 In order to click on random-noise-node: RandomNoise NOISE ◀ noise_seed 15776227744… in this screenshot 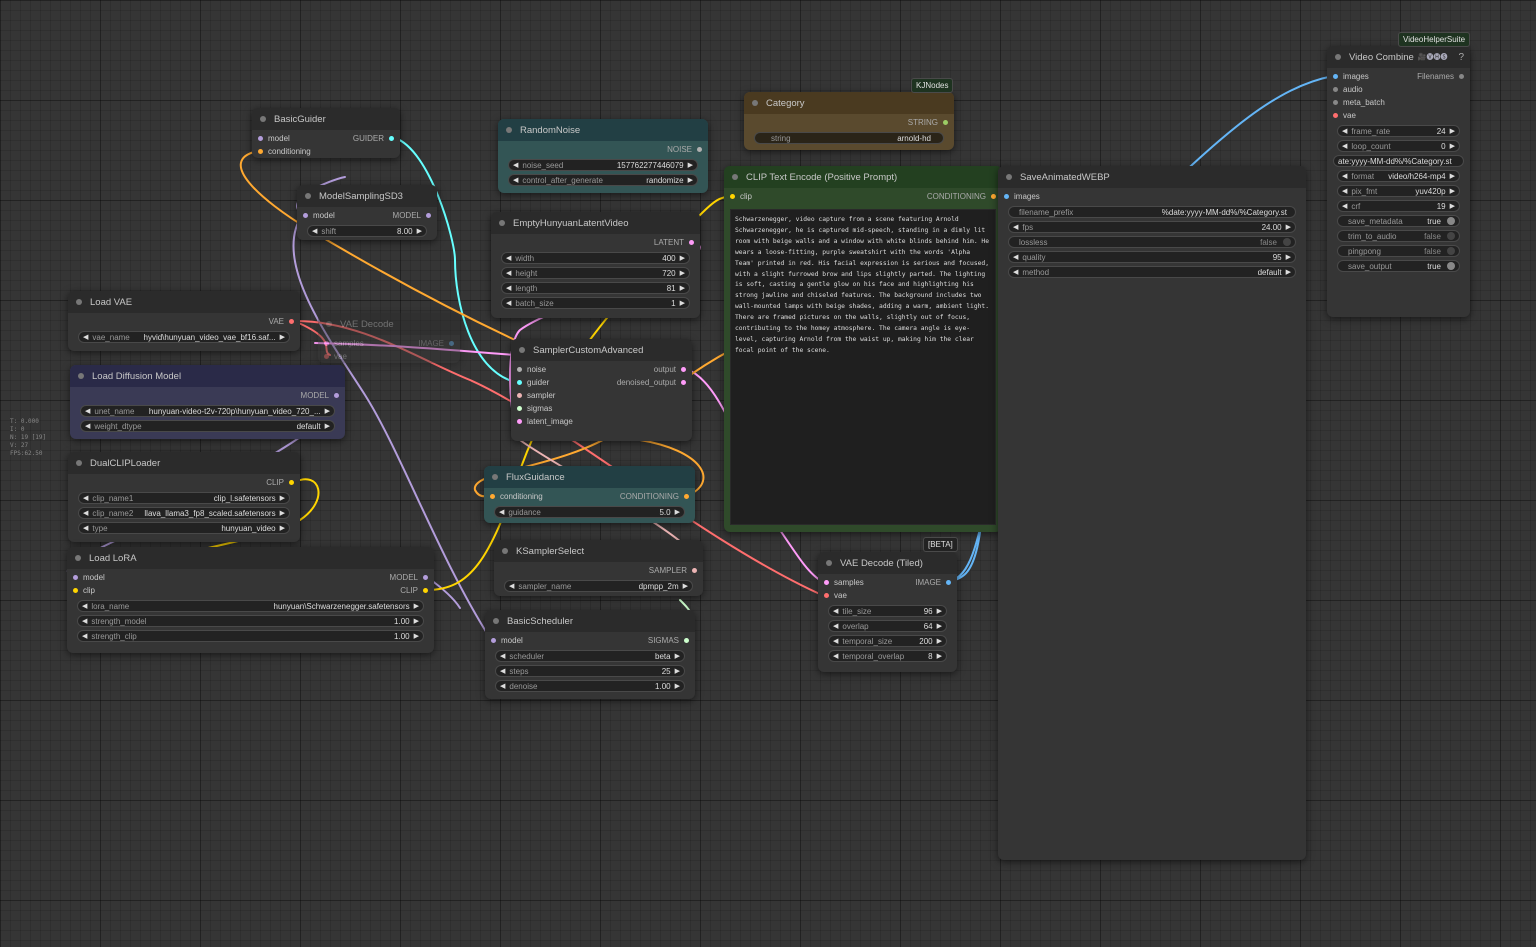, I will do `click(603, 156)`.